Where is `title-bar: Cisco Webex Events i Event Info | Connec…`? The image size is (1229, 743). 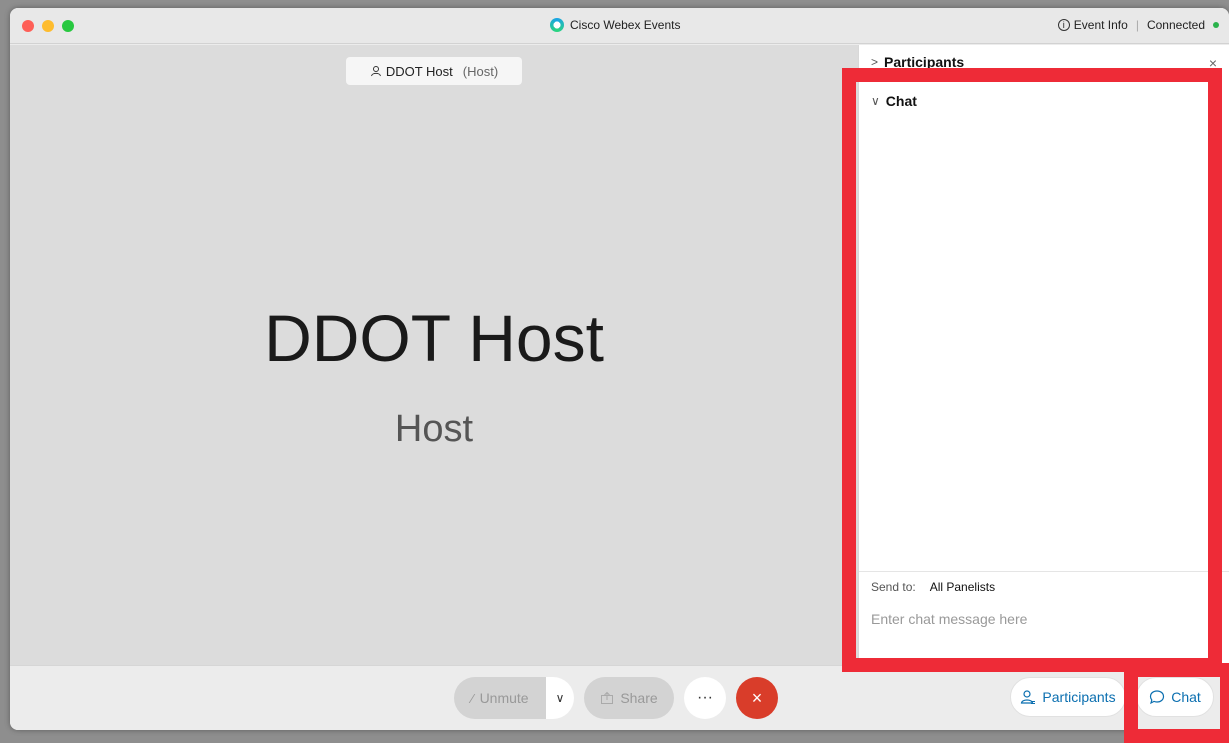 title-bar: Cisco Webex Events i Event Info | Connec… is located at coordinates (619, 26).